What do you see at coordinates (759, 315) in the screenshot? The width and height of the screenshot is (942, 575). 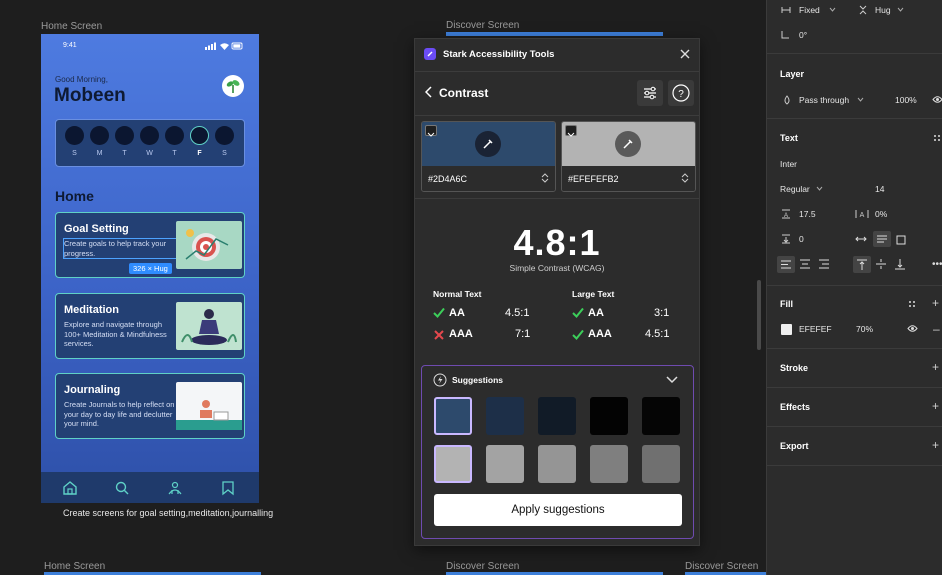 I see `canvas-scrollbar` at bounding box center [759, 315].